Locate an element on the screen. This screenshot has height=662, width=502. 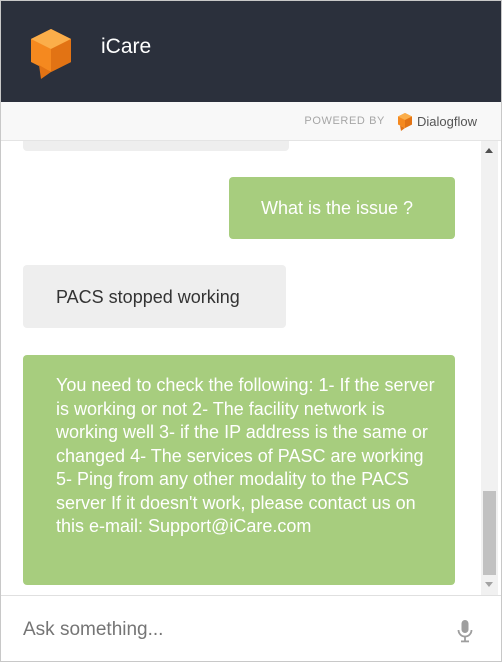
powered-by-label: POWERED BY is located at coordinates (344, 121).